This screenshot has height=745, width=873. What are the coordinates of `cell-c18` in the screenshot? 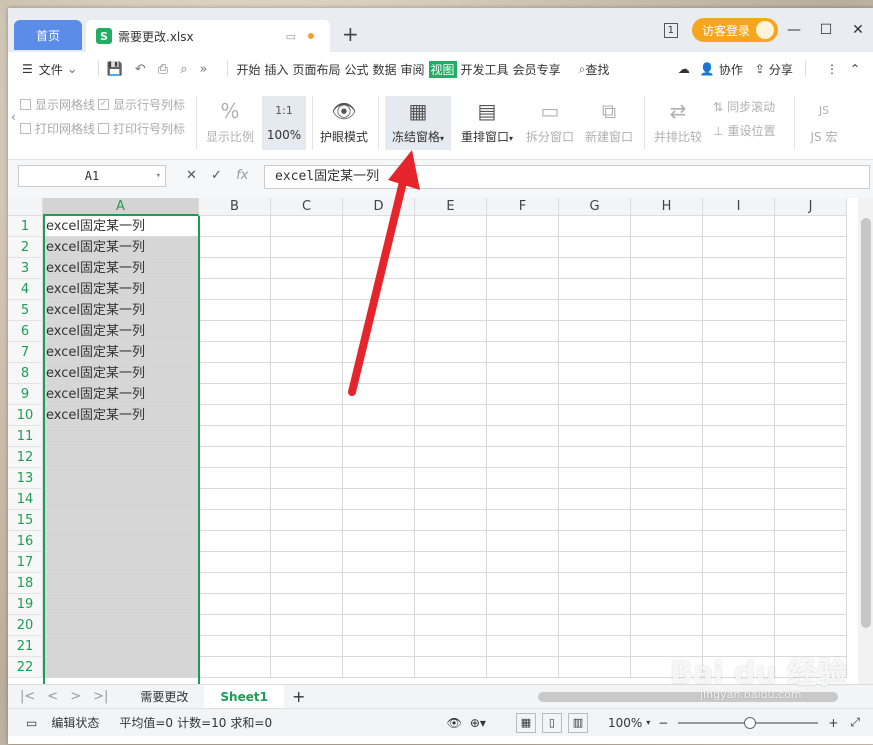 It's located at (307, 583).